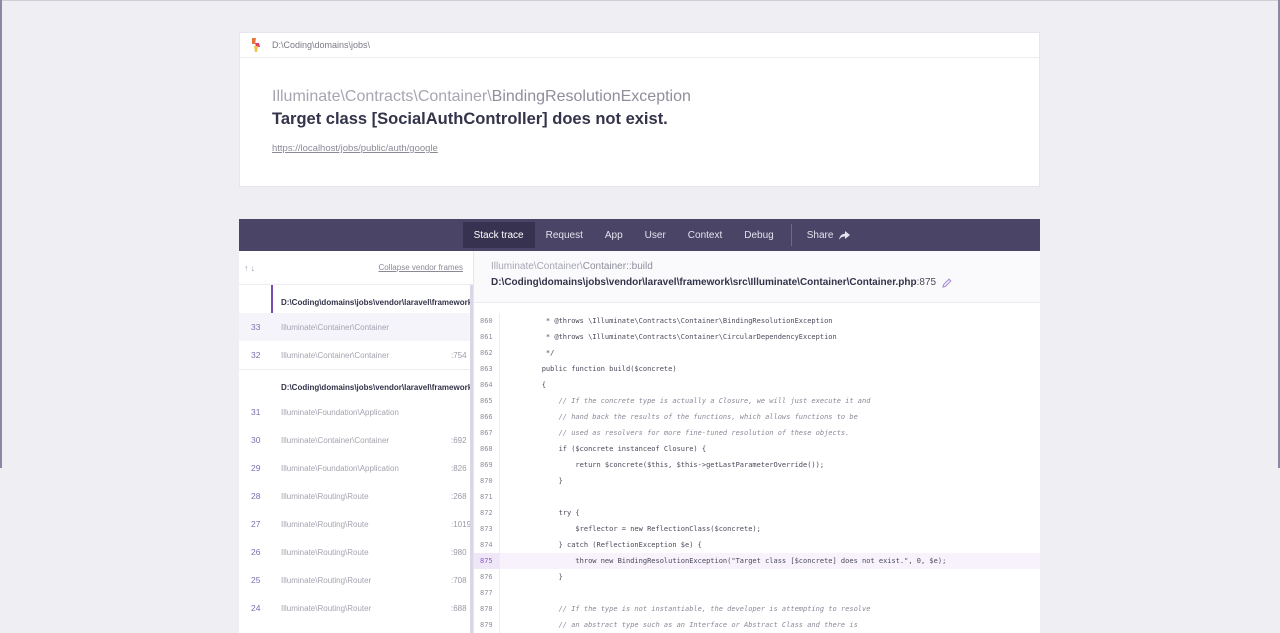  I want to click on stack-frame-33: 33 Illuminate\Container\Container, so click(356, 327).